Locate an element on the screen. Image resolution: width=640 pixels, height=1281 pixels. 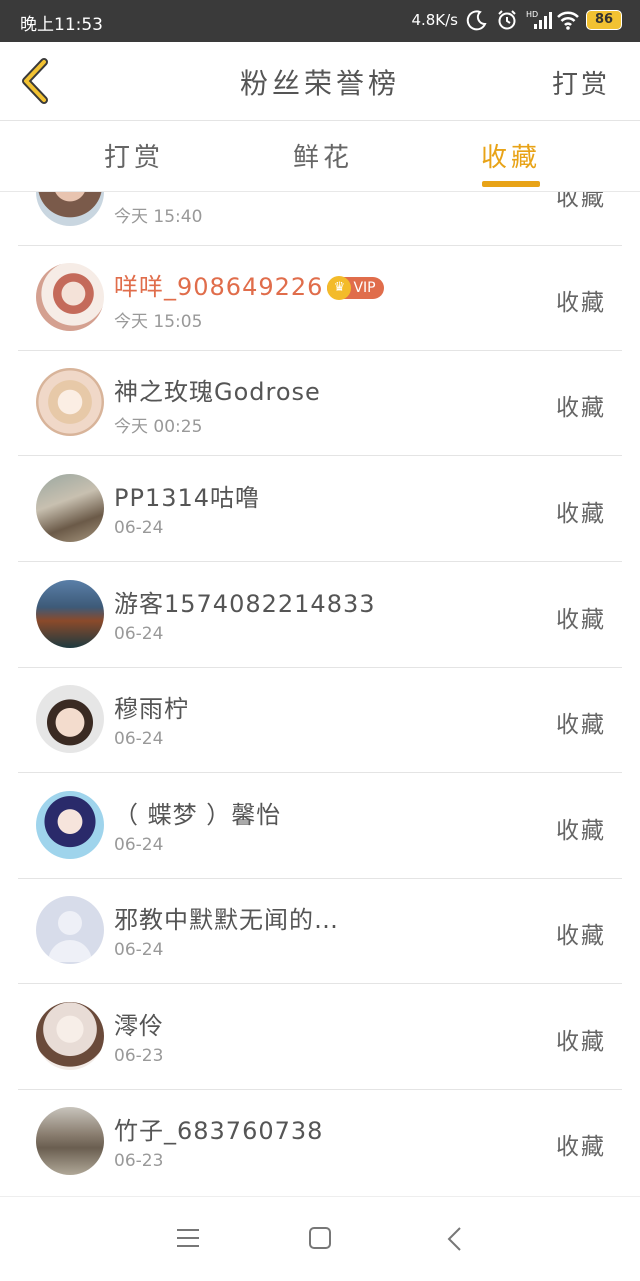
list-item: 穆雨柠 06-24 收藏 is located at coordinates (320, 720).